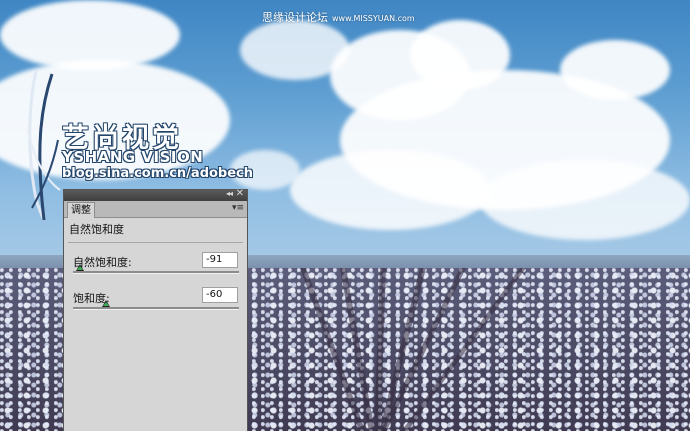  What do you see at coordinates (106, 303) in the screenshot?
I see `saturation-slider-thumb` at bounding box center [106, 303].